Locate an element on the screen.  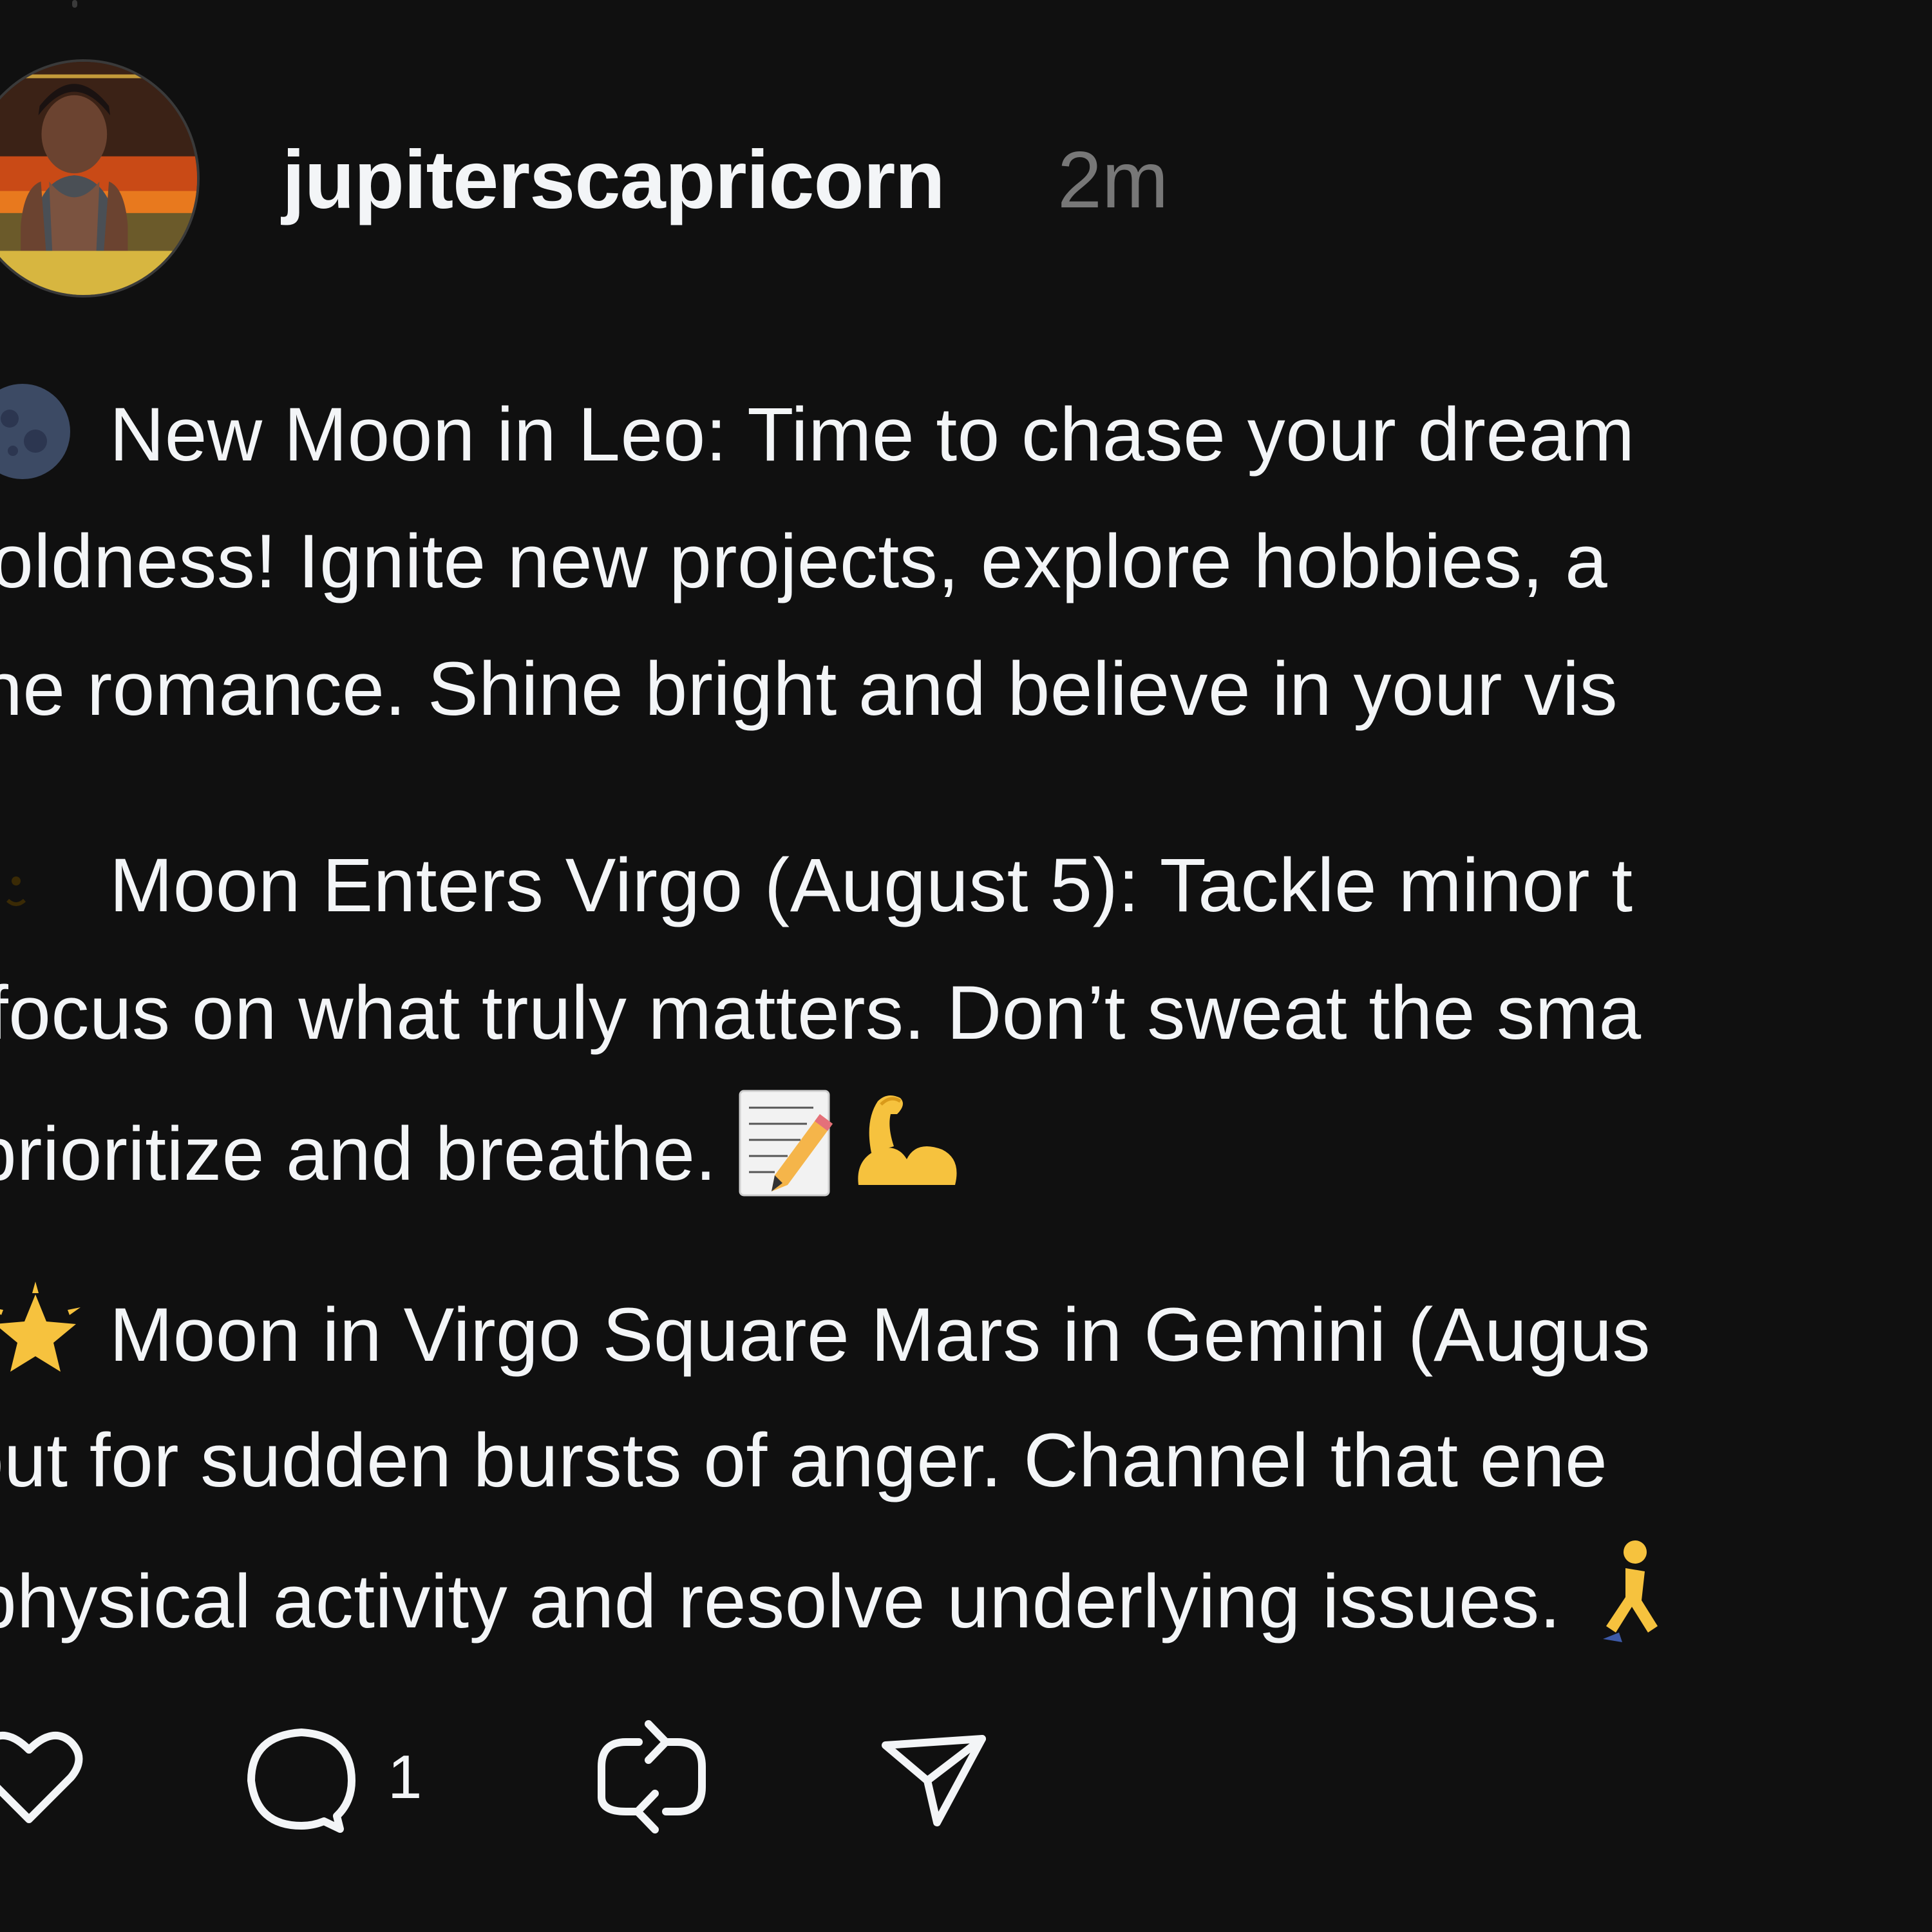
crescent-moon-emoji is located at coordinates (16, 884).